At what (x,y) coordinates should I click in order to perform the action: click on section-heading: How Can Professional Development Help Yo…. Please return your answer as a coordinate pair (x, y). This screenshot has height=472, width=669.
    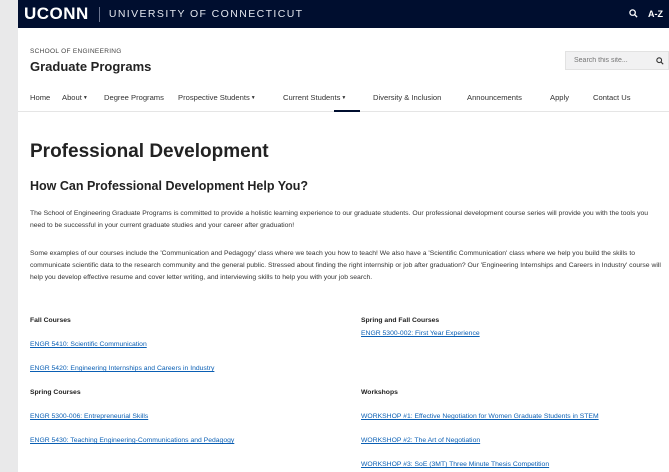
    Looking at the image, I should click on (169, 186).